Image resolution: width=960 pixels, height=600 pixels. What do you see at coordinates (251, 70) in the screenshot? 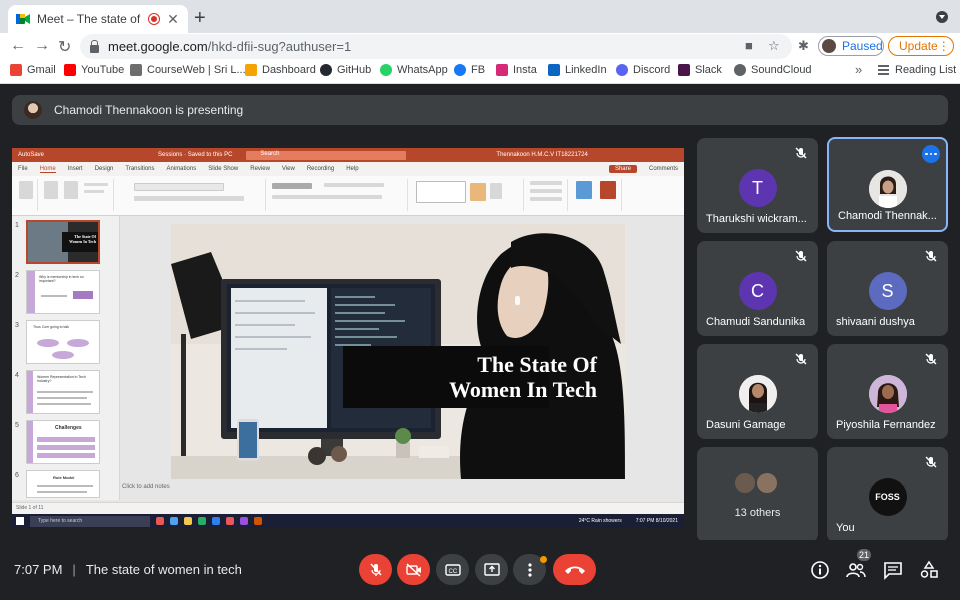
I see `dashboard-icon` at bounding box center [251, 70].